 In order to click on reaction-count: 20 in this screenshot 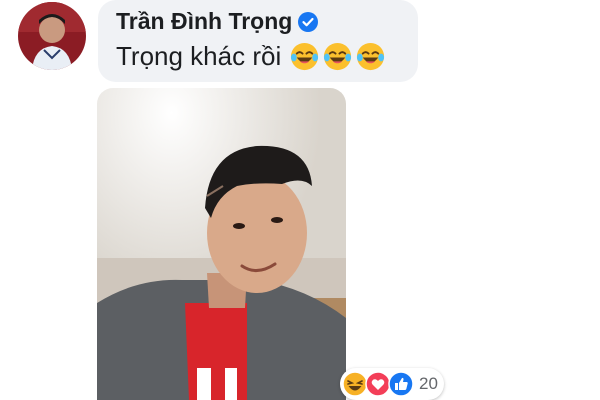, I will do `click(428, 383)`.